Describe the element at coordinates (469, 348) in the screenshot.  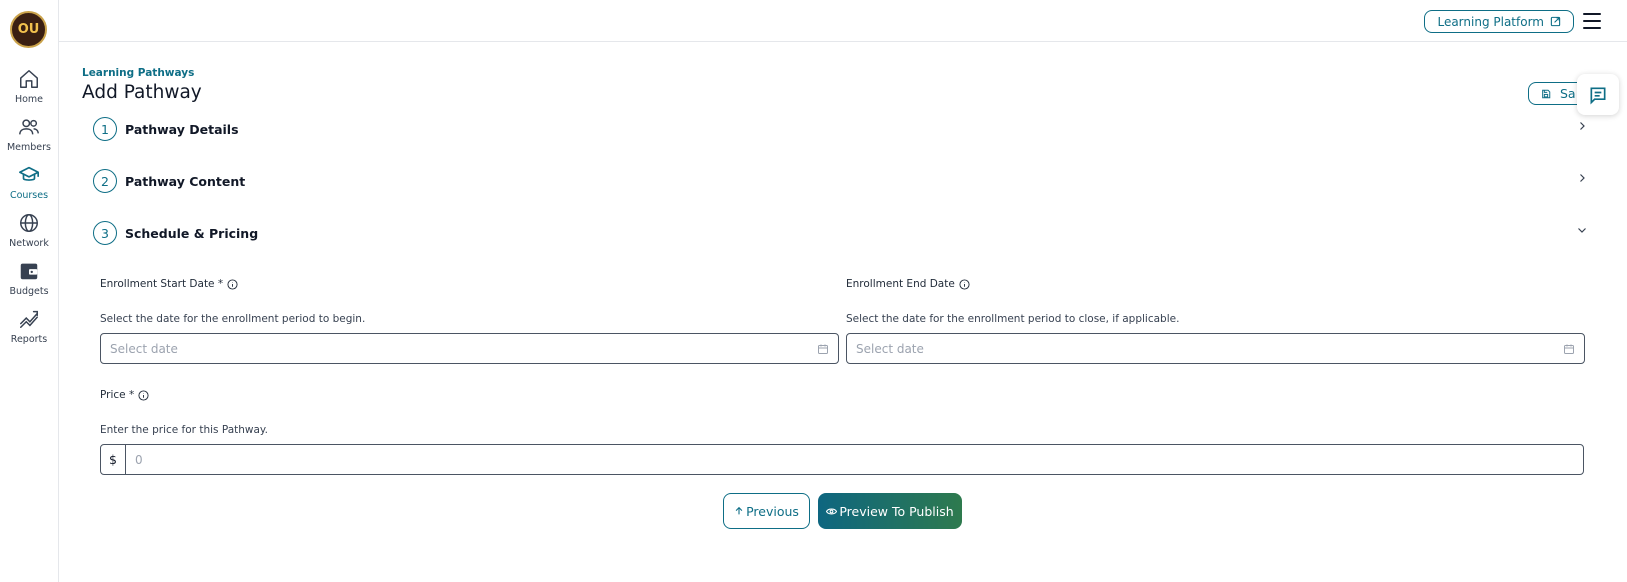
I see `start-date-input: Select date` at that location.